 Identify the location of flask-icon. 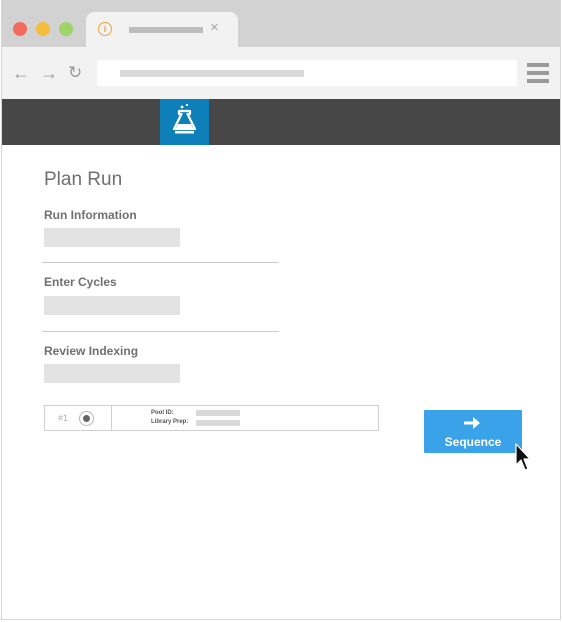
(184, 118).